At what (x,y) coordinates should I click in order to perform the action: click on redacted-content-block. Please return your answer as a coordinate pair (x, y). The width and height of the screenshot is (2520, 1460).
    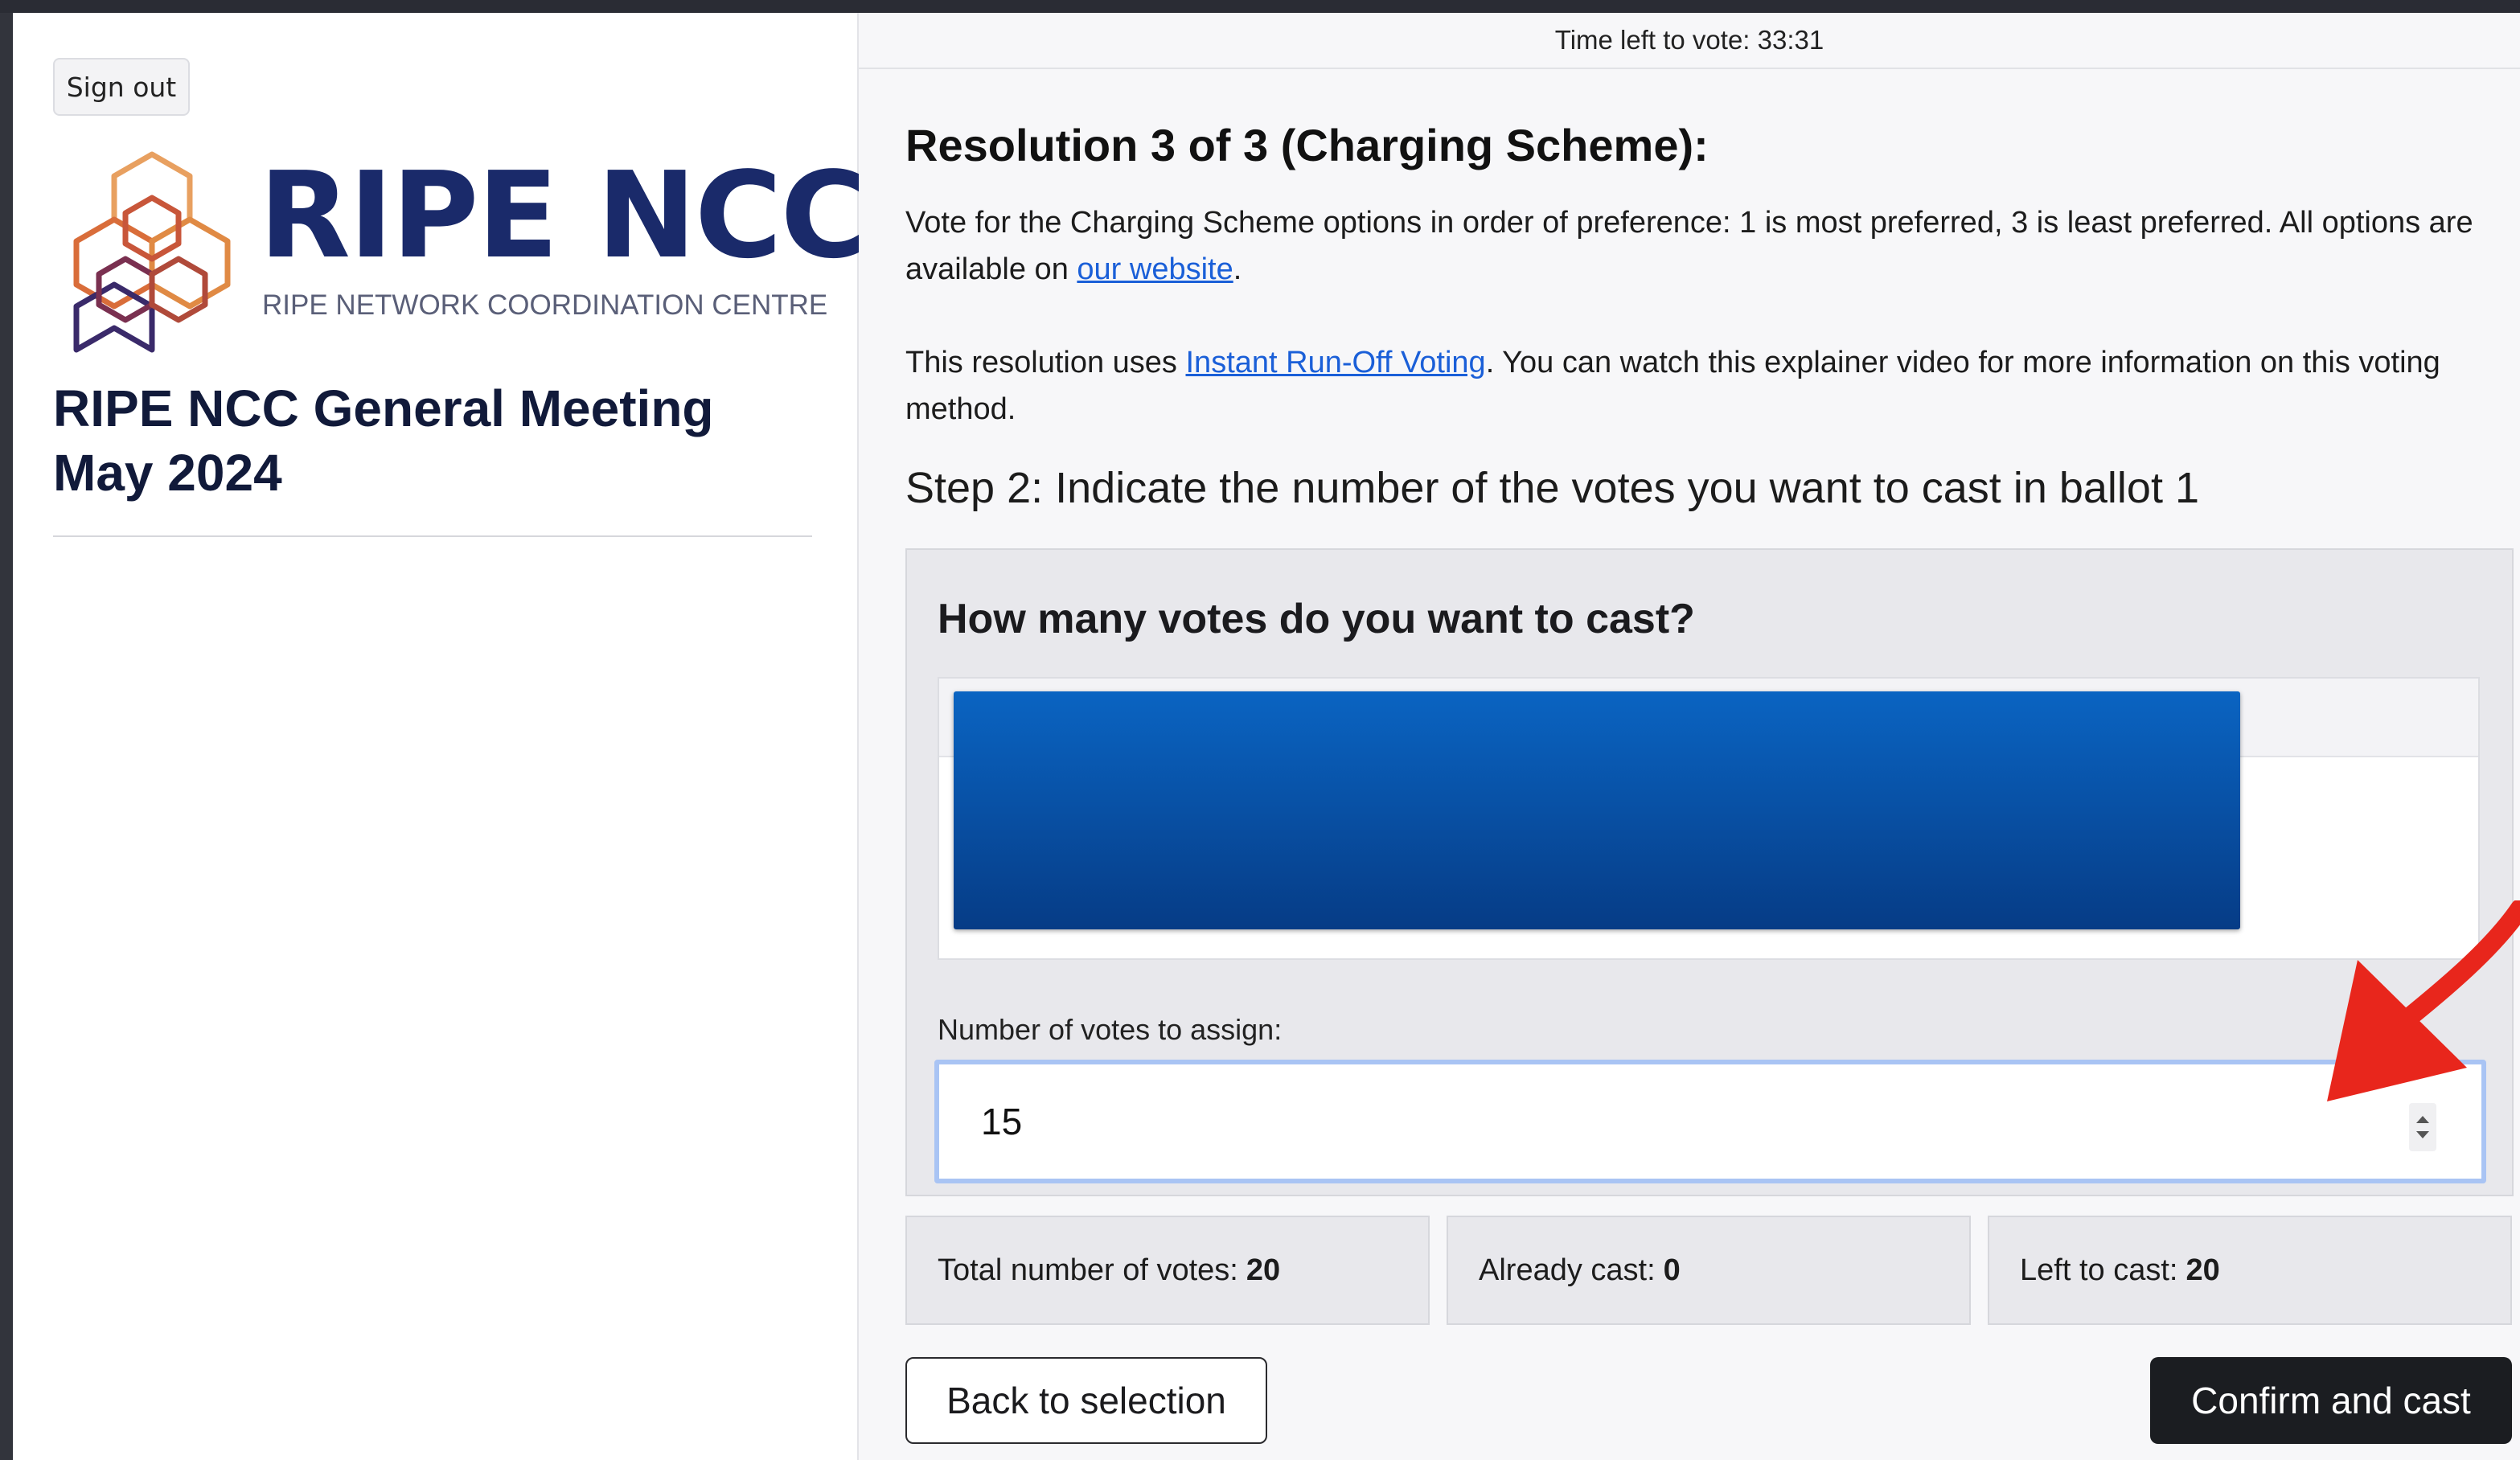
    Looking at the image, I should click on (1597, 810).